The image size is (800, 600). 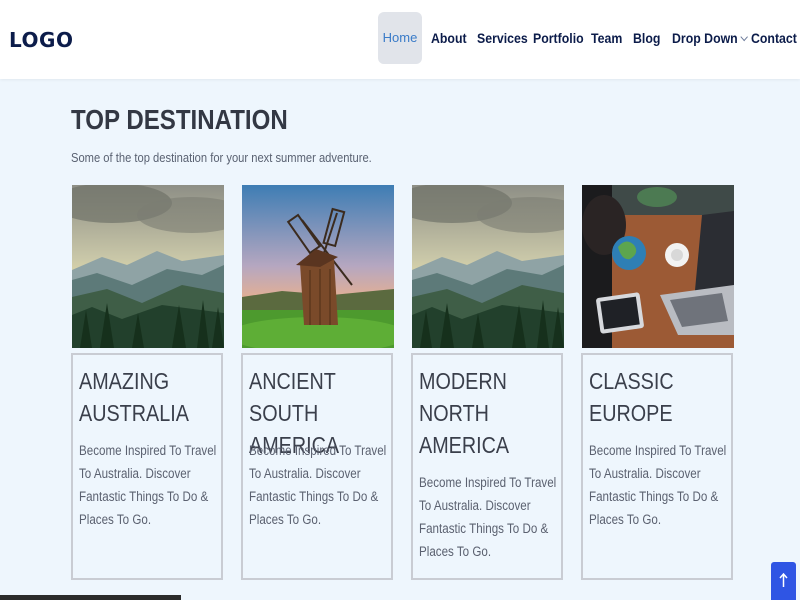 I want to click on arrow-up-icon, so click(x=783, y=579).